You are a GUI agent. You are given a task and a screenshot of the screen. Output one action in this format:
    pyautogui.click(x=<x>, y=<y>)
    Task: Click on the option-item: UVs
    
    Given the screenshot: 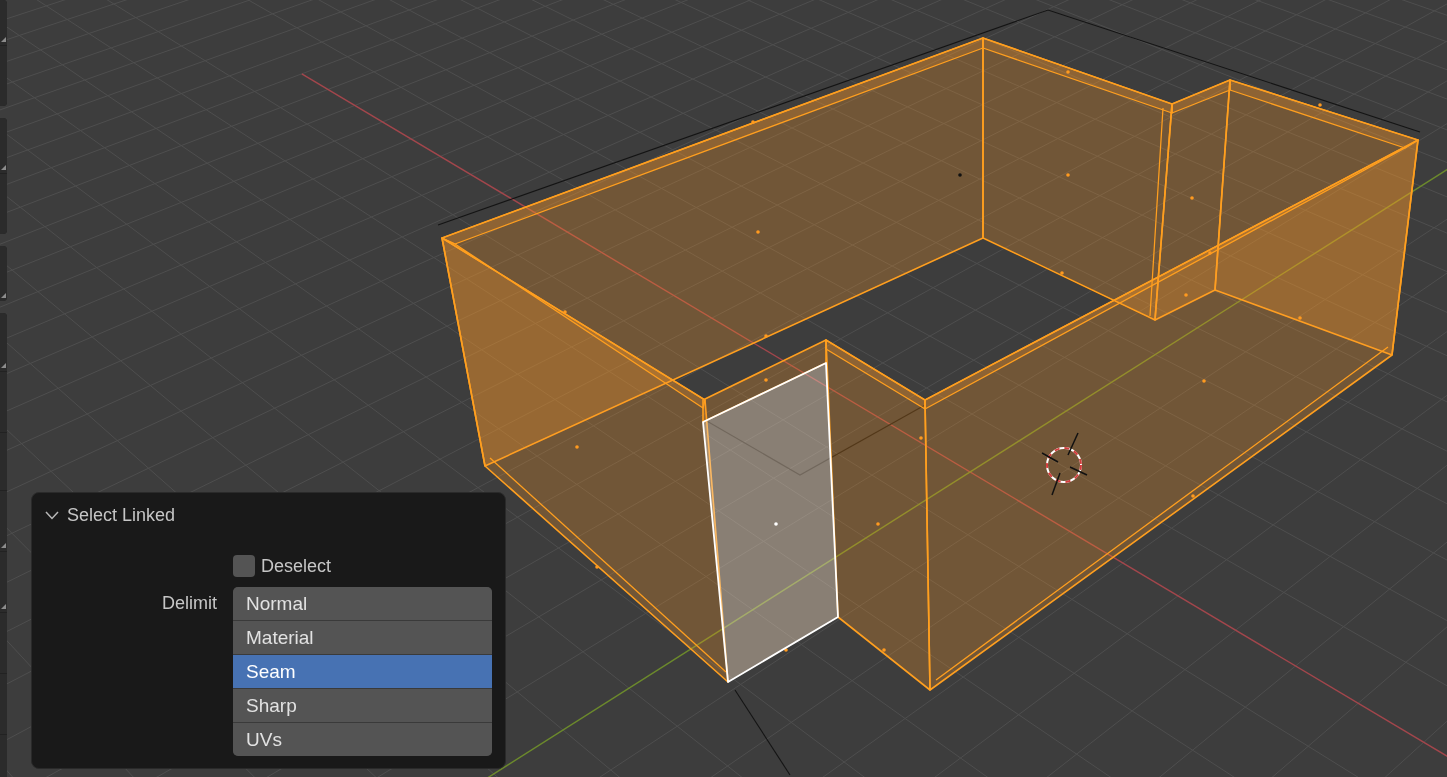 What is the action you would take?
    pyautogui.click(x=362, y=739)
    